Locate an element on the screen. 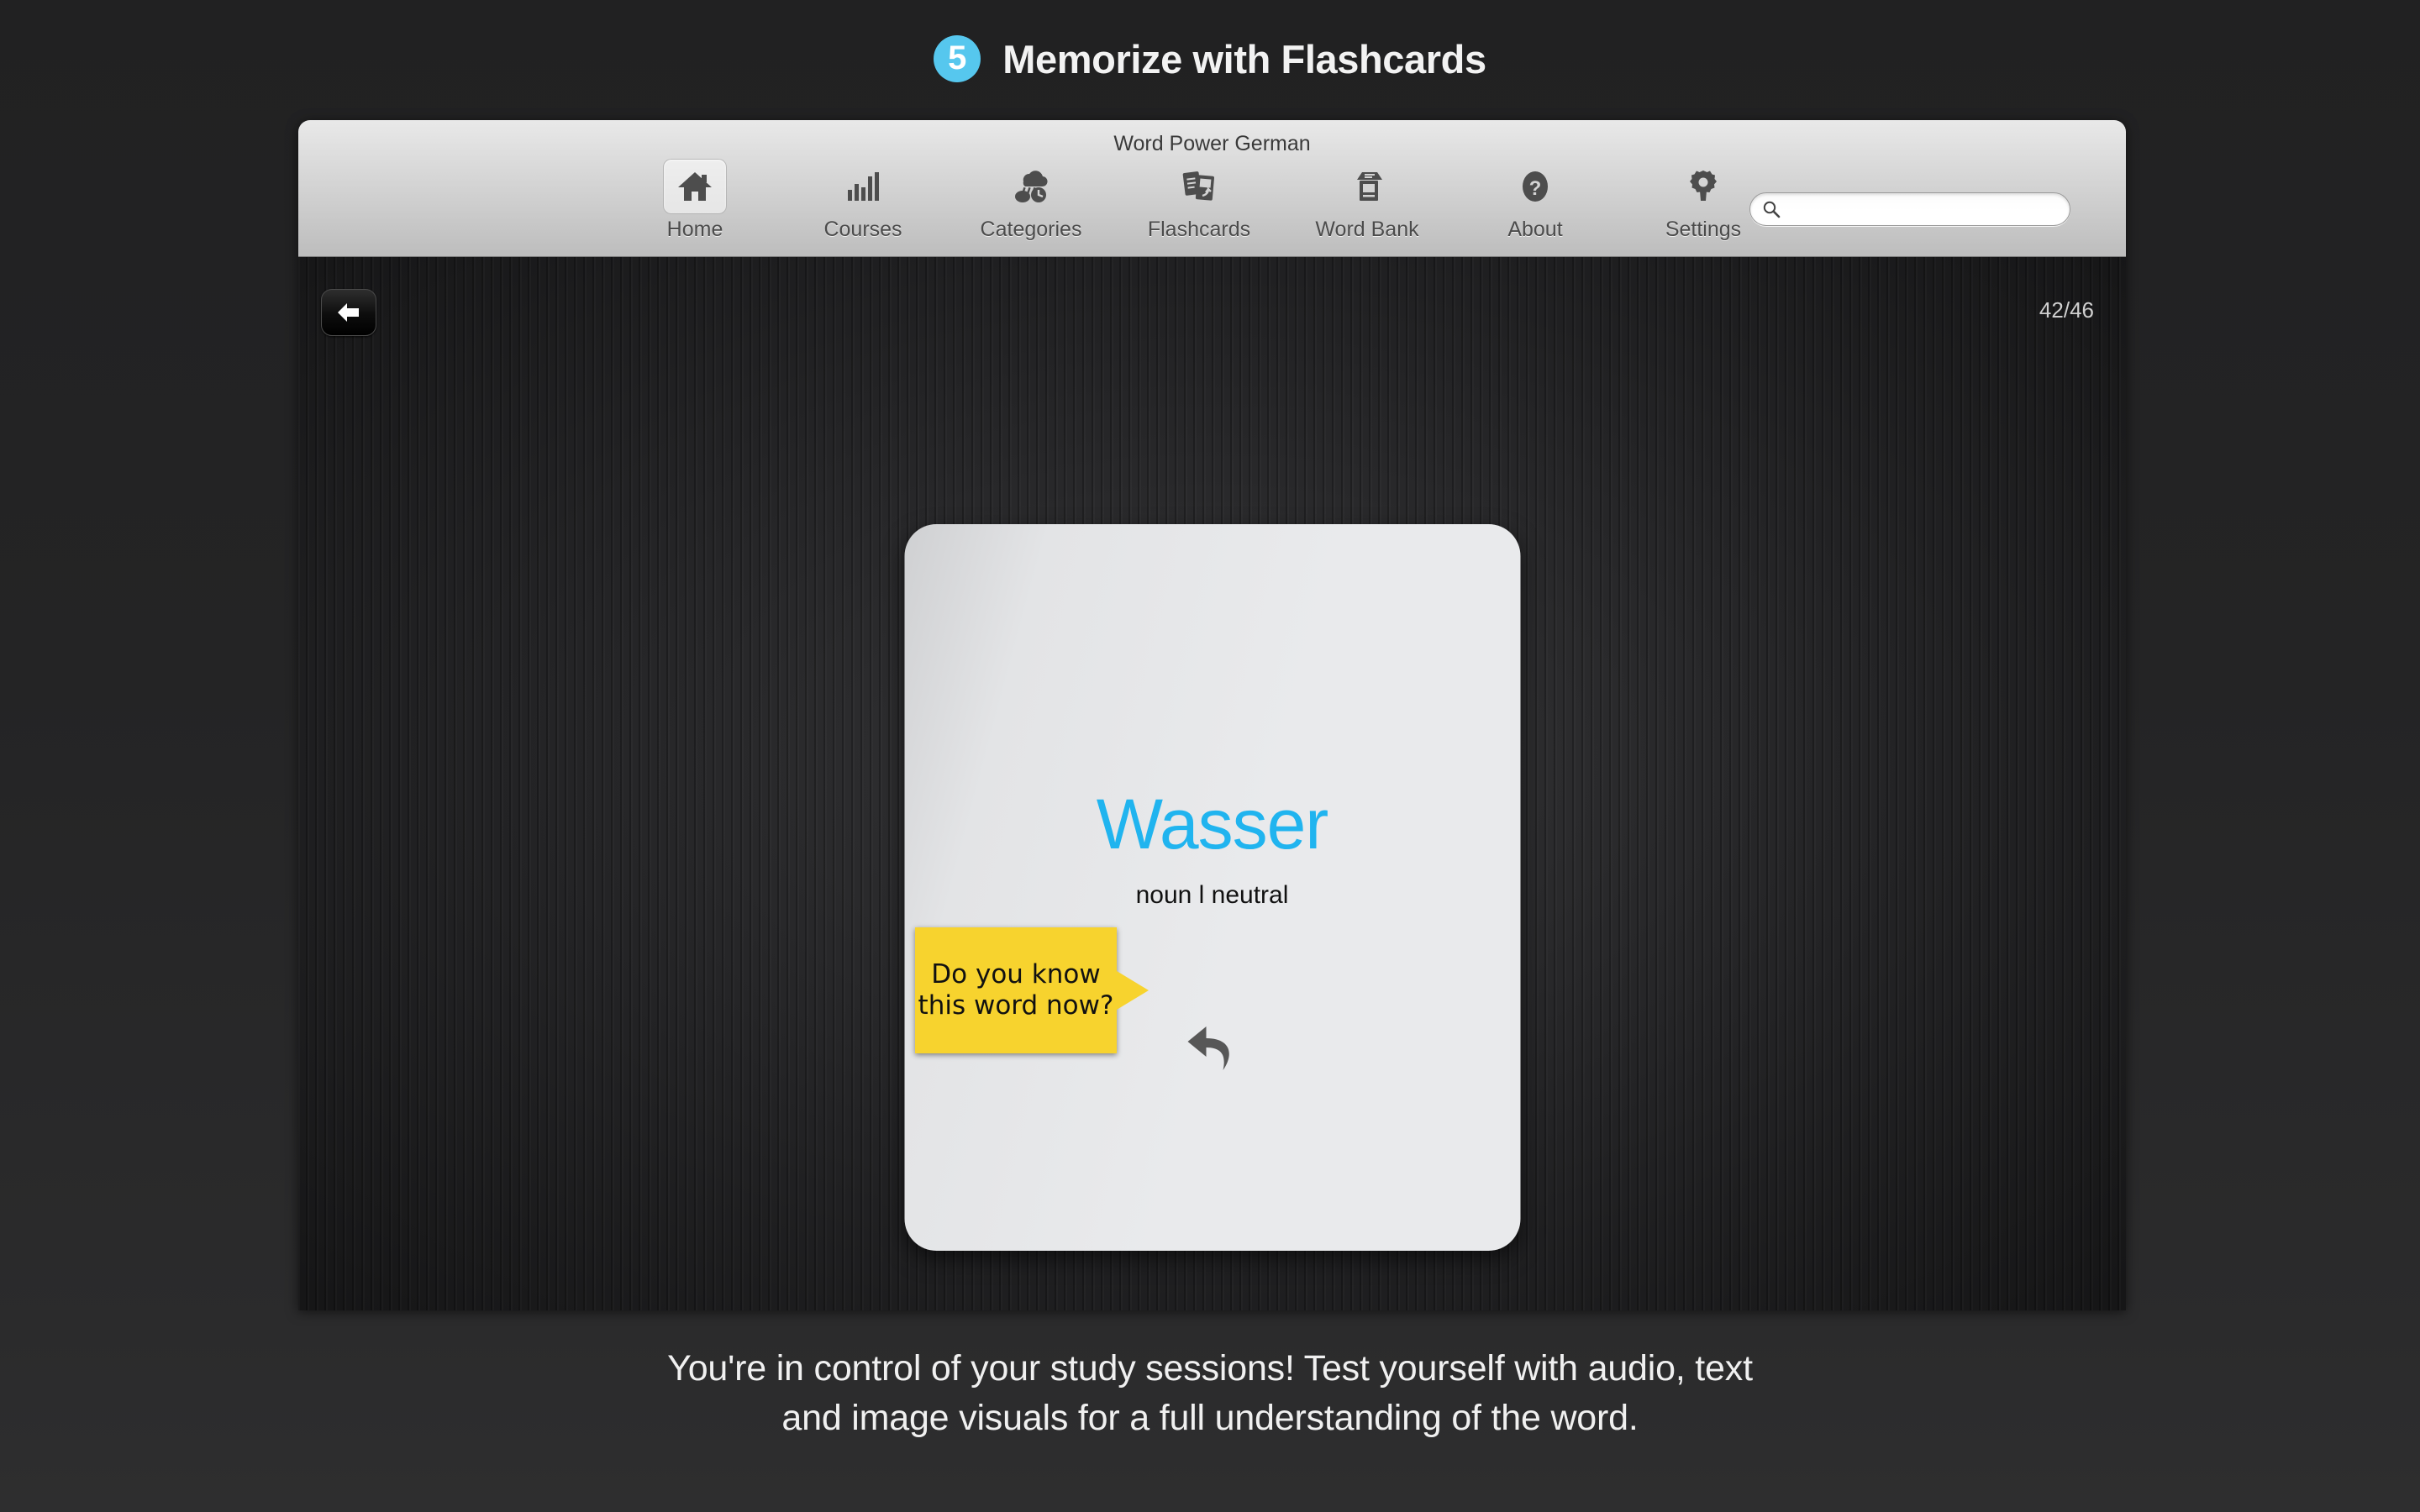 The height and width of the screenshot is (1512, 2420). toolbar-item-courses: Courses is located at coordinates (863, 200).